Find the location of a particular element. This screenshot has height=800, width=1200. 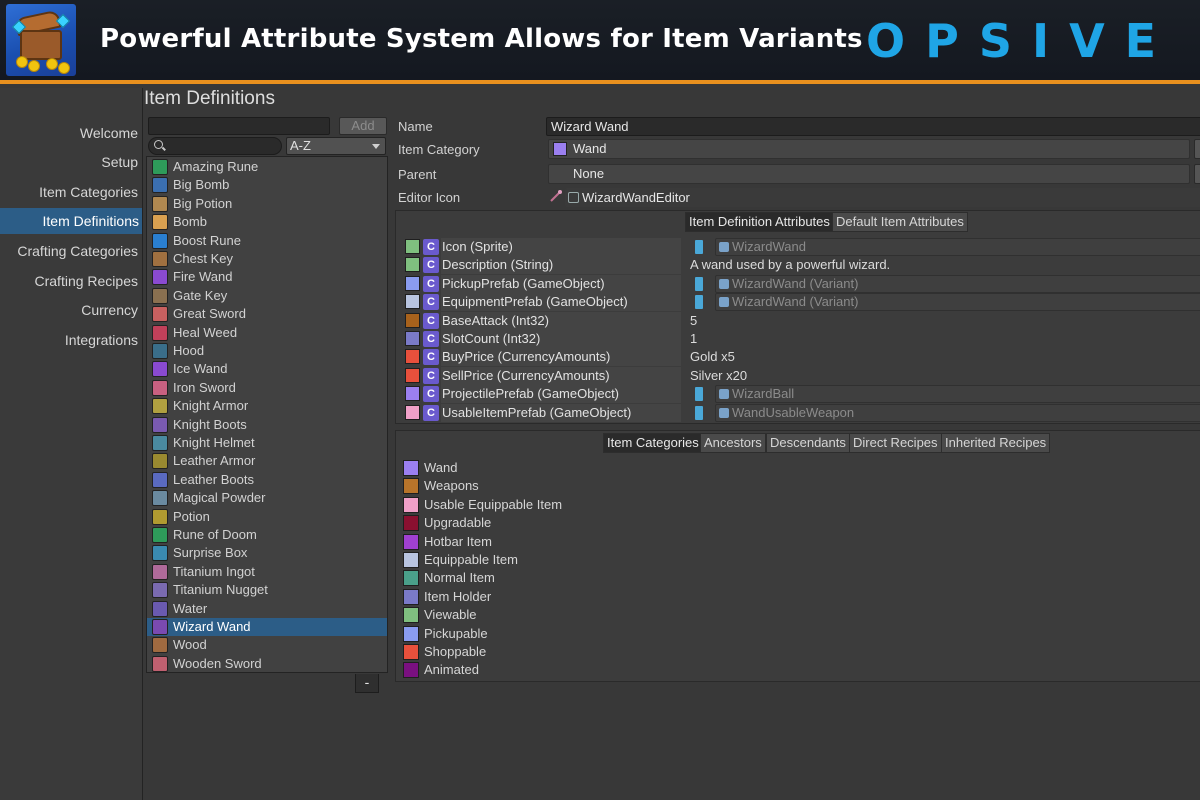

list-item-label: Wood is located at coordinates (190, 645).